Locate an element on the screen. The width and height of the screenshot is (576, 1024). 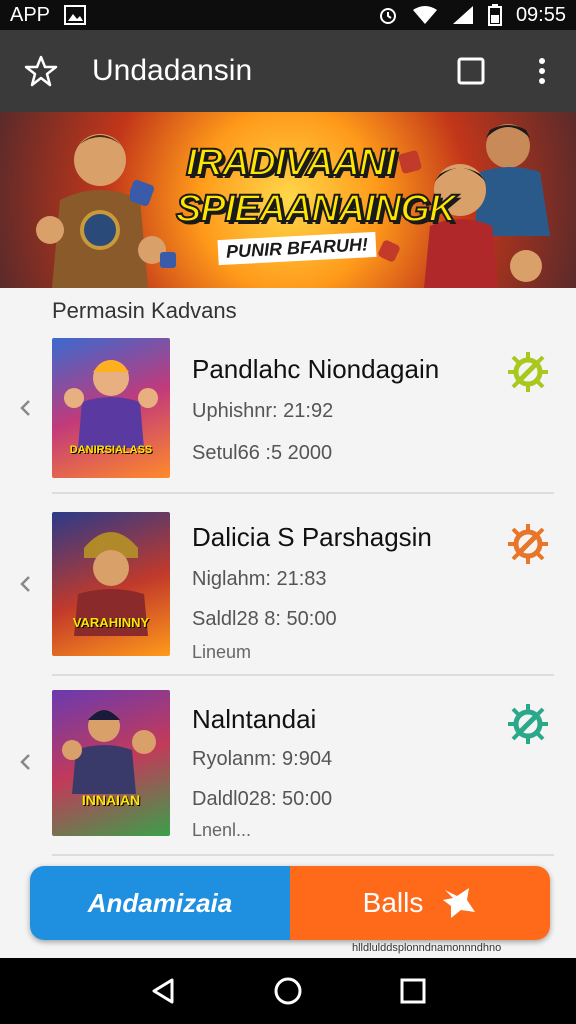
game-thumbnail: DANIRSIALASS is located at coordinates (111, 408).